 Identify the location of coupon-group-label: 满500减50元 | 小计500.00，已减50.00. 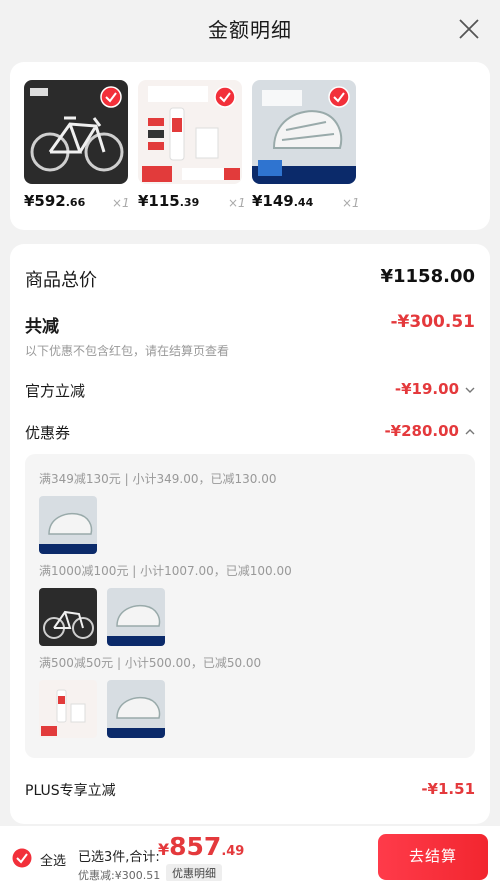
(150, 663).